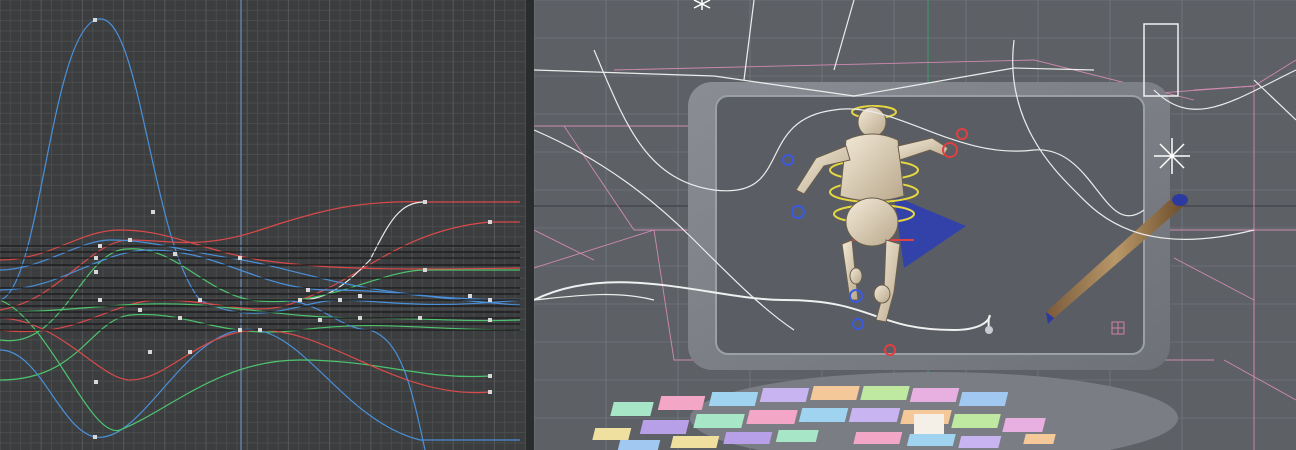  What do you see at coordinates (530, 225) in the screenshot?
I see `panel-splitter` at bounding box center [530, 225].